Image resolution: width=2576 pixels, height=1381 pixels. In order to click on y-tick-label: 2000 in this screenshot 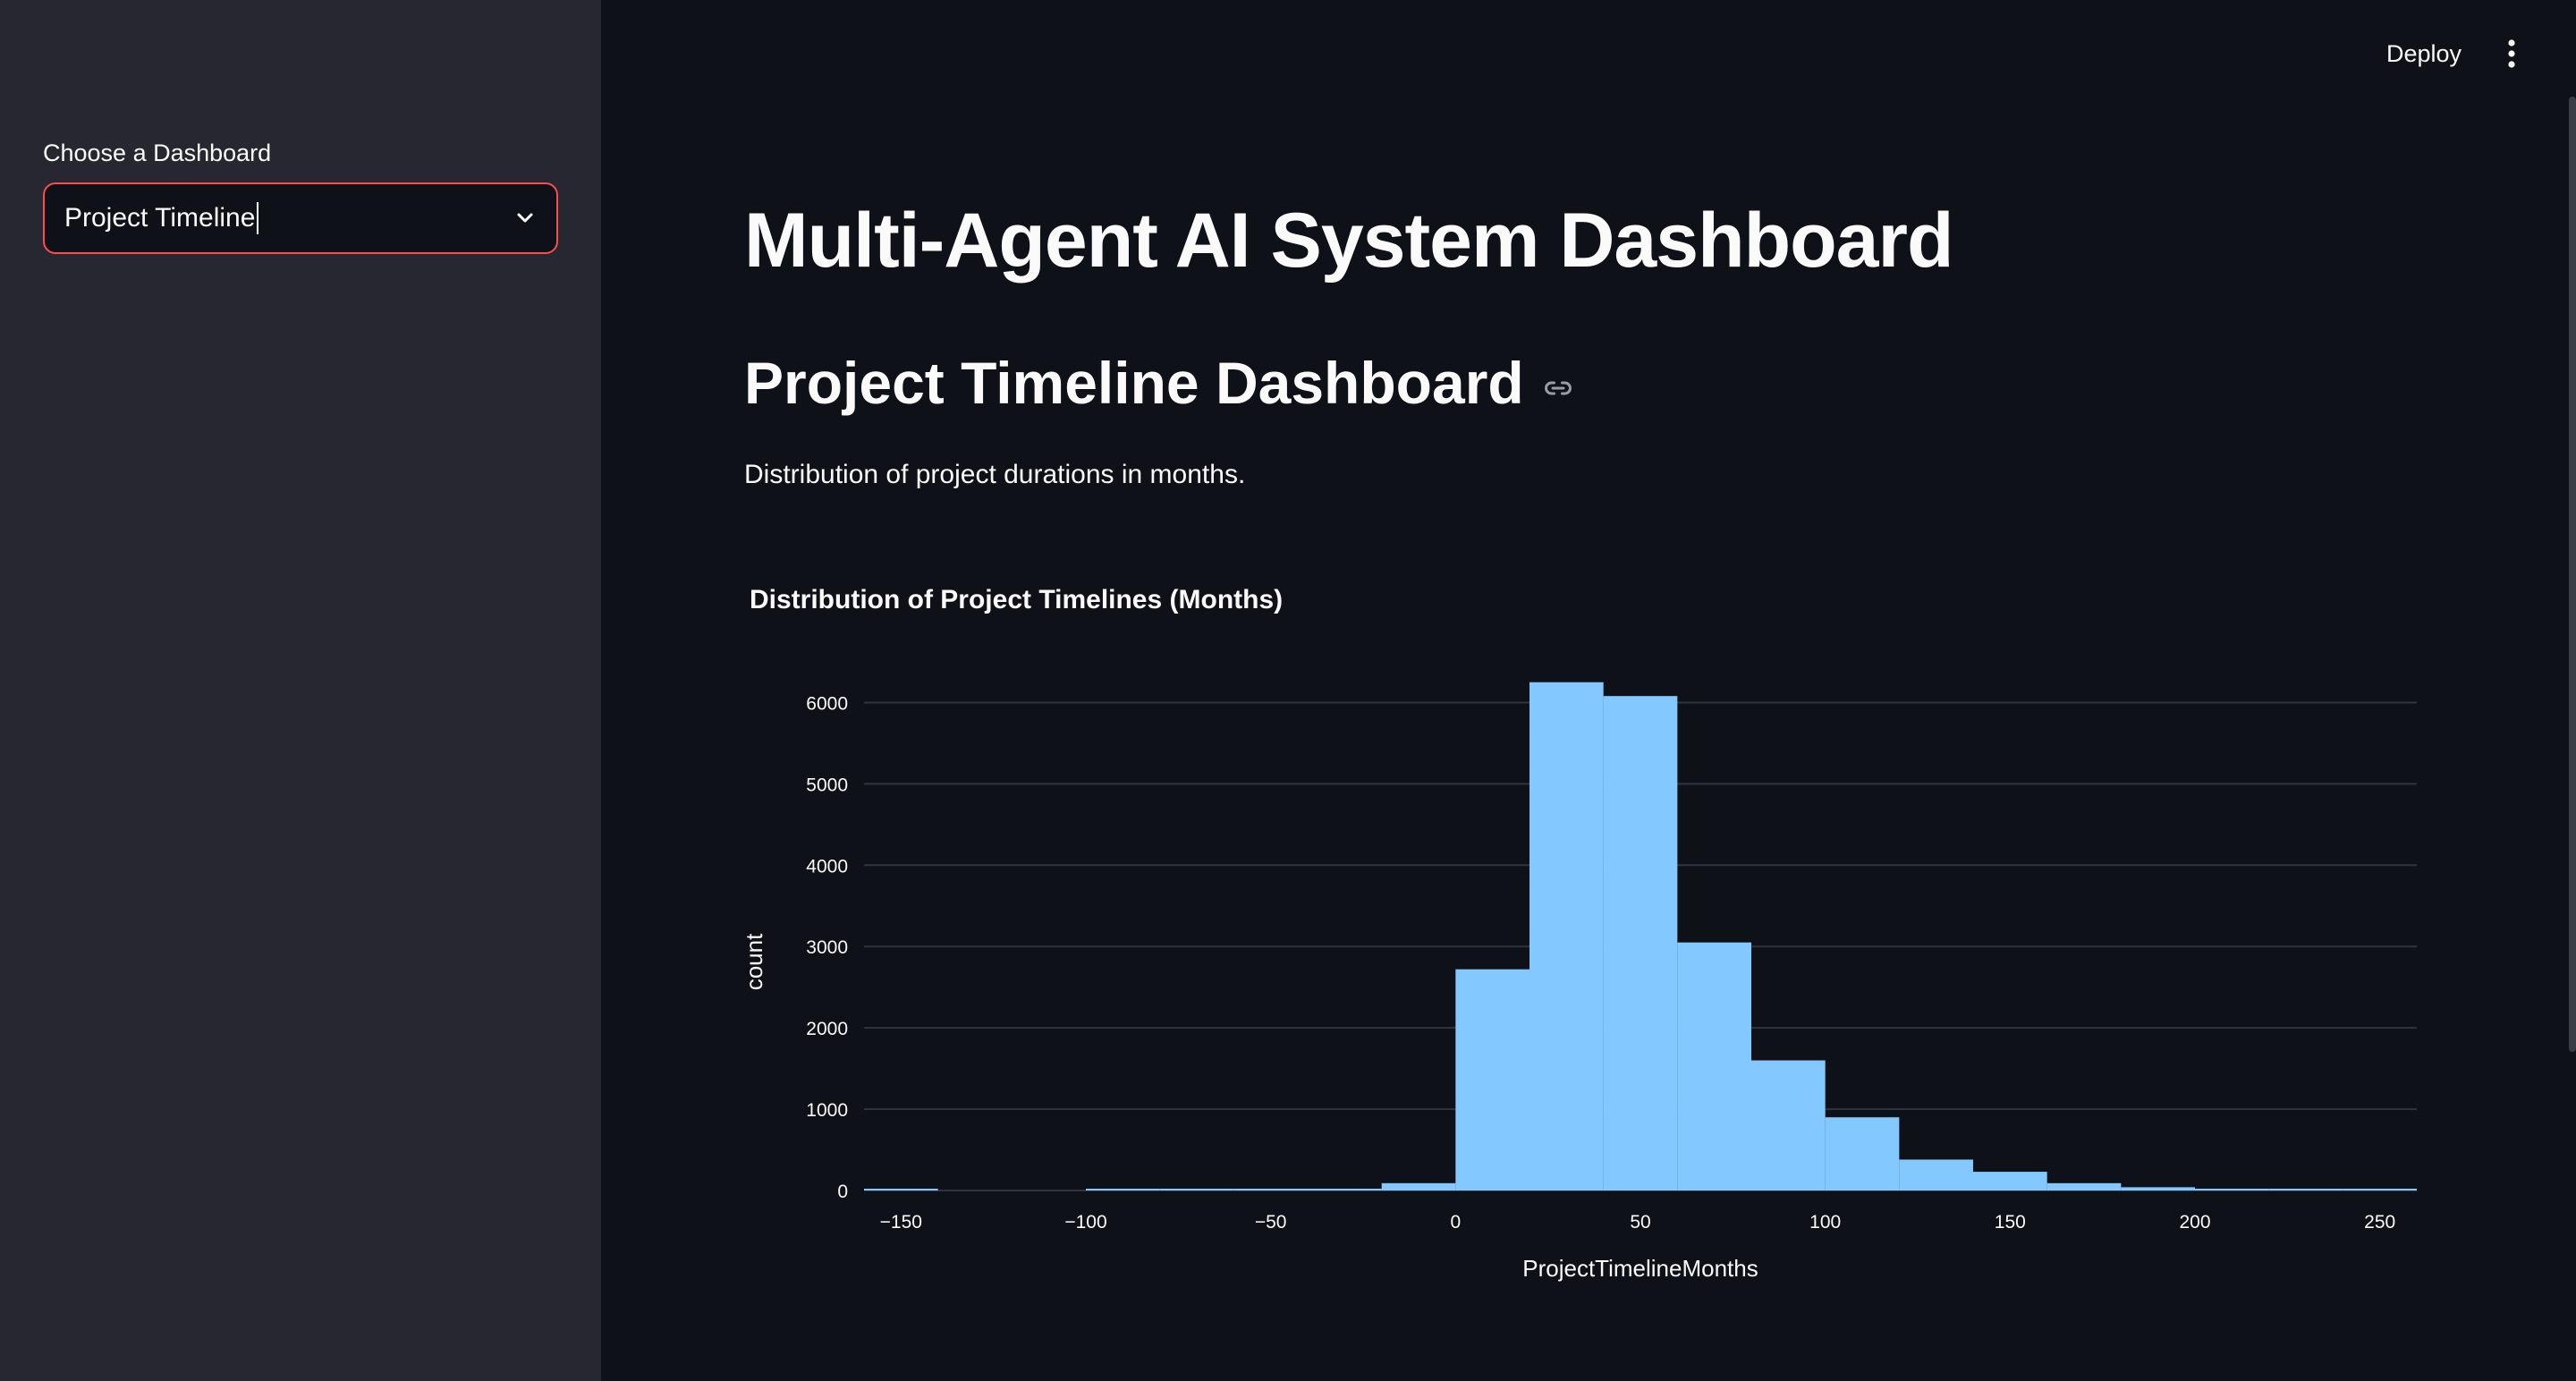, I will do `click(827, 1029)`.